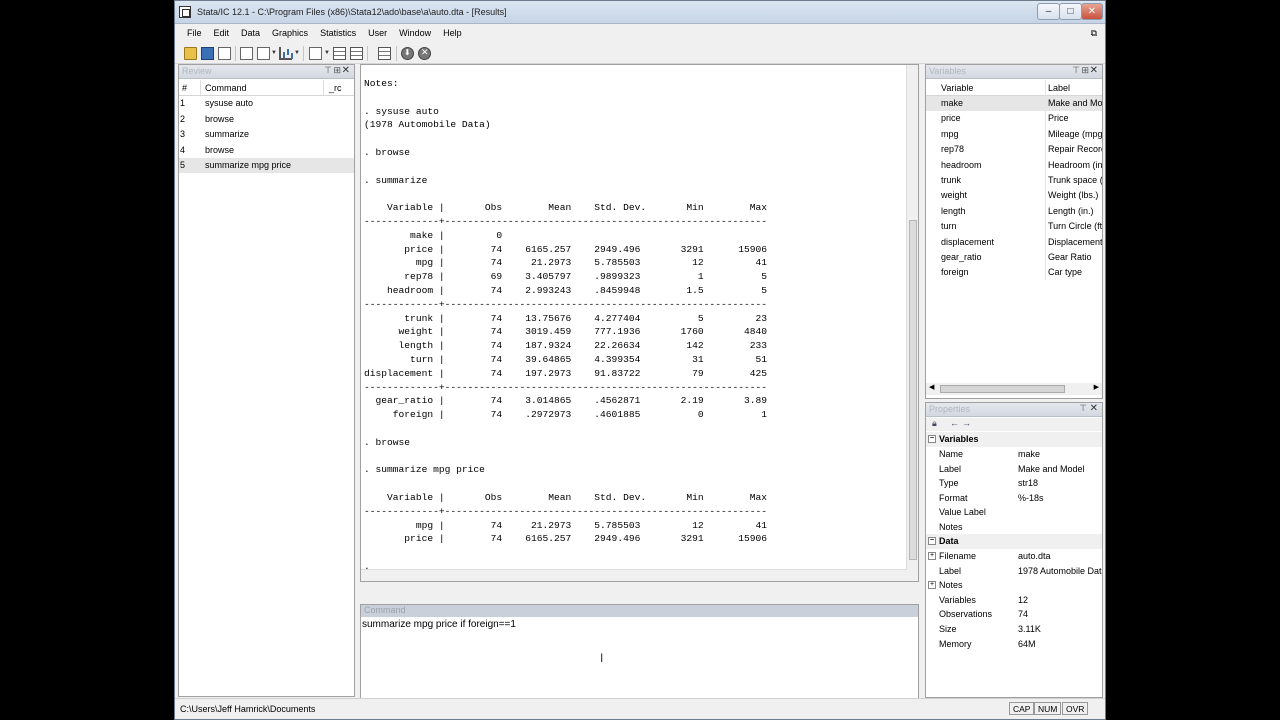 This screenshot has height=720, width=1280. Describe the element at coordinates (954, 423) in the screenshot. I see `back-arrow-icon: ←` at that location.